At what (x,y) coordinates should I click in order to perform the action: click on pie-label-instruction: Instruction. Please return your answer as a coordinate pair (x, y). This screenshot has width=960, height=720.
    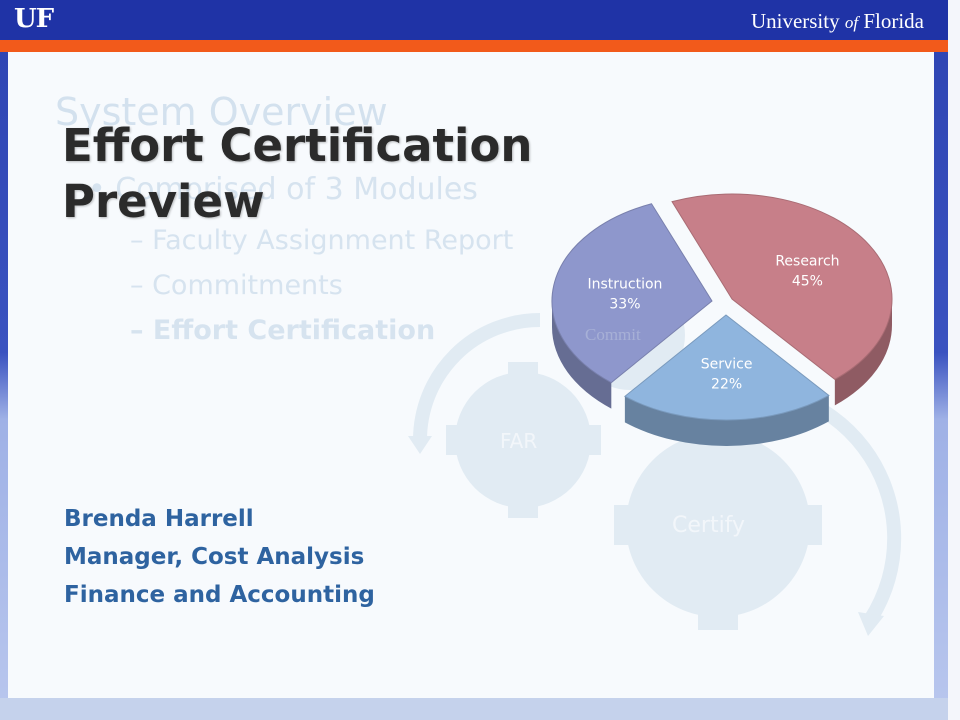
    Looking at the image, I should click on (624, 285).